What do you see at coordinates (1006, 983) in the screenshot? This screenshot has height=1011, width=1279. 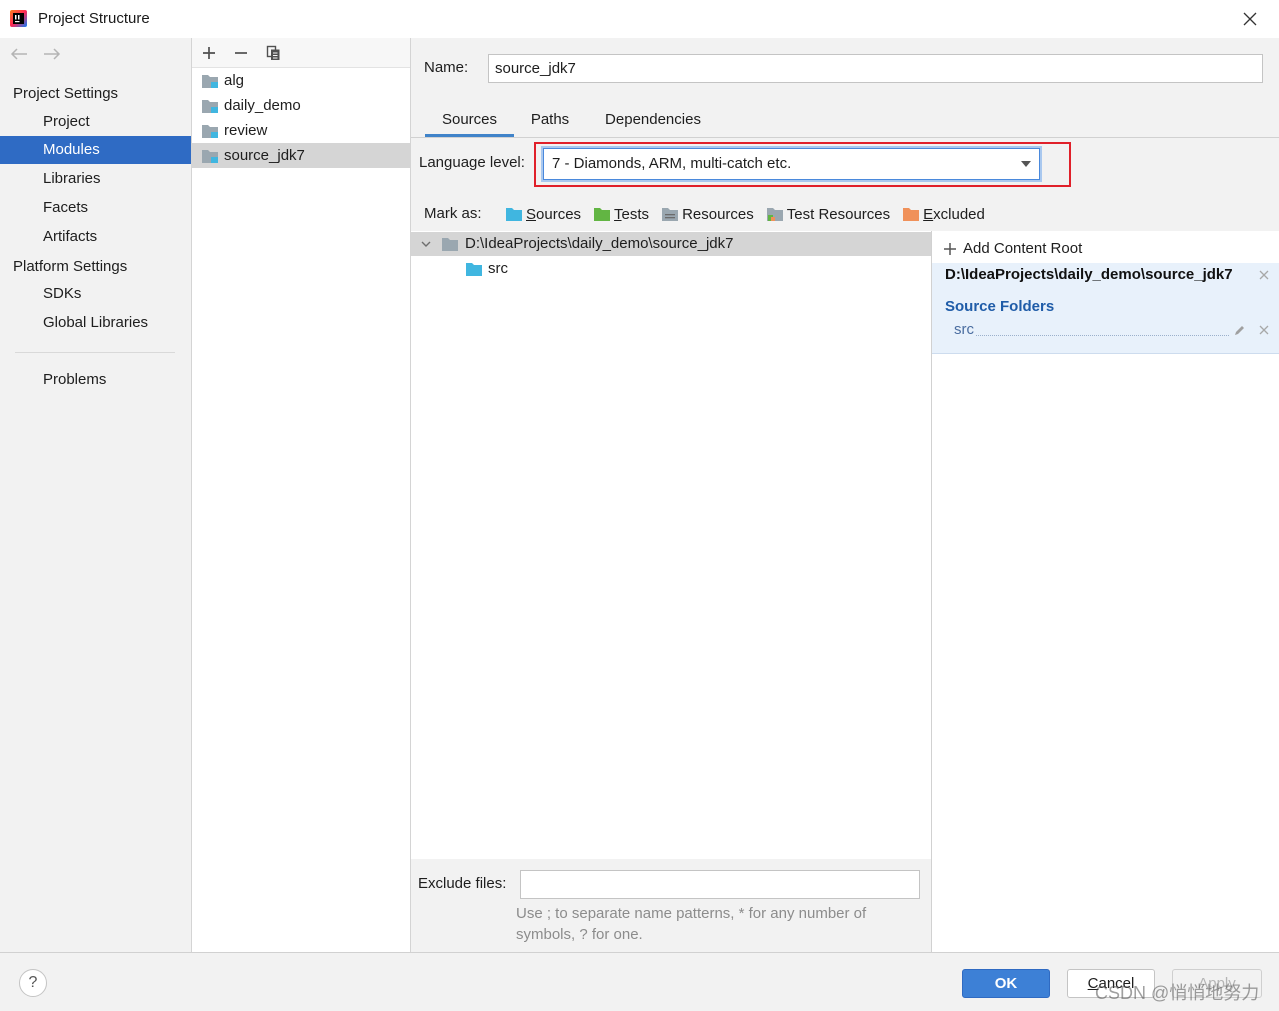 I see `ok-button: OK` at bounding box center [1006, 983].